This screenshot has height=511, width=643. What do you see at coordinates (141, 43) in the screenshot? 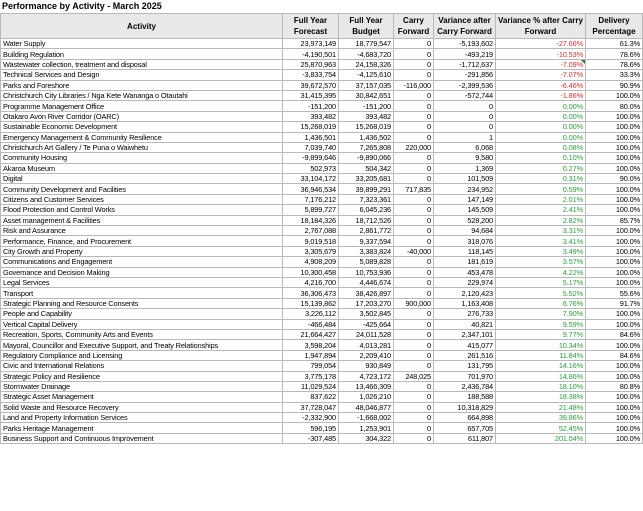
I see `cell-activity: Water Supply` at bounding box center [141, 43].